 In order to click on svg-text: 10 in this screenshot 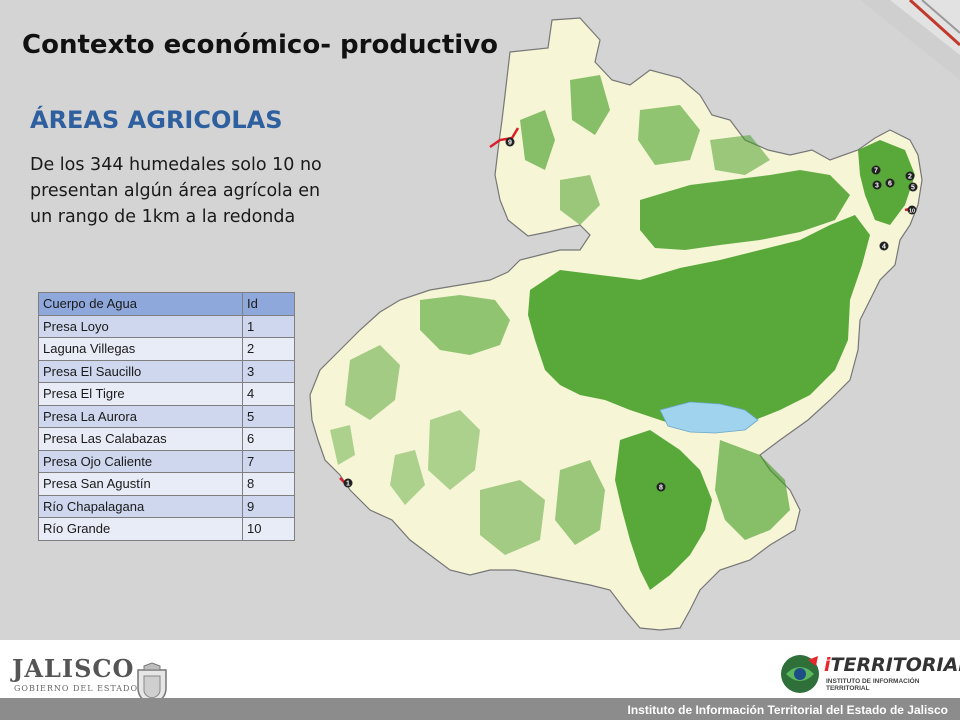, I will do `click(912, 212)`.